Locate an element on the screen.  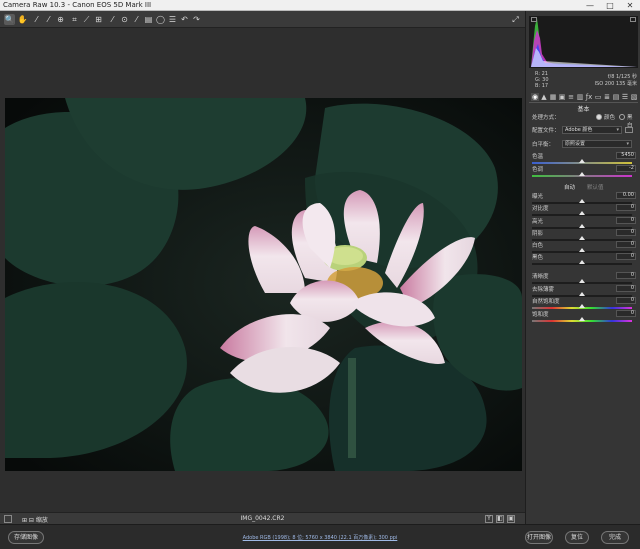
histogram is located at coordinates (583, 42).